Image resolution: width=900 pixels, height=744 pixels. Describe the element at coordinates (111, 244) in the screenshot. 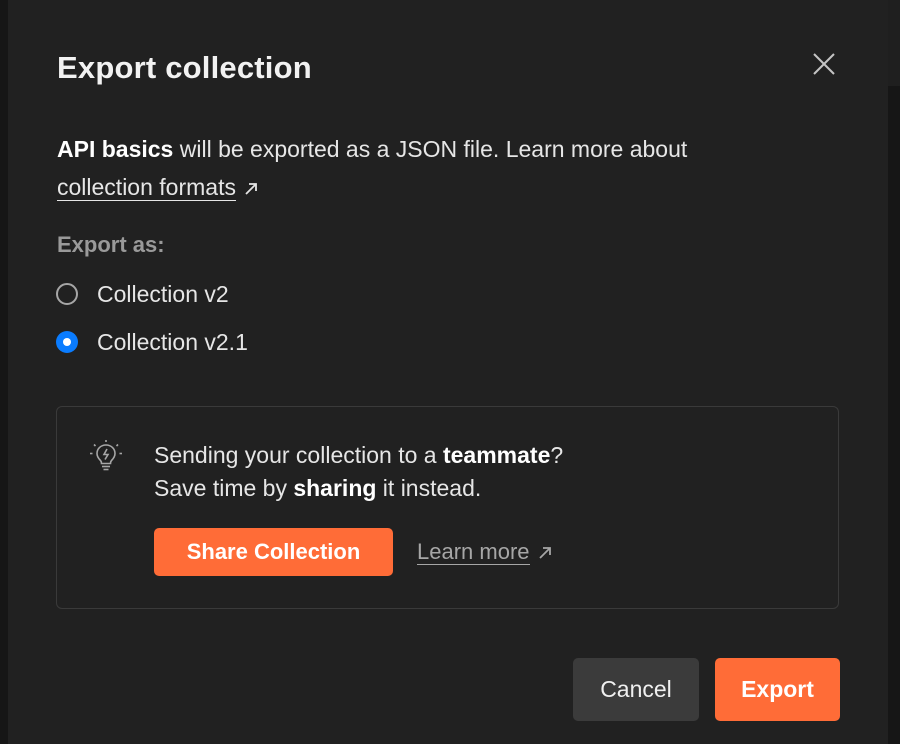

I see `export-as-label: Export as:` at that location.